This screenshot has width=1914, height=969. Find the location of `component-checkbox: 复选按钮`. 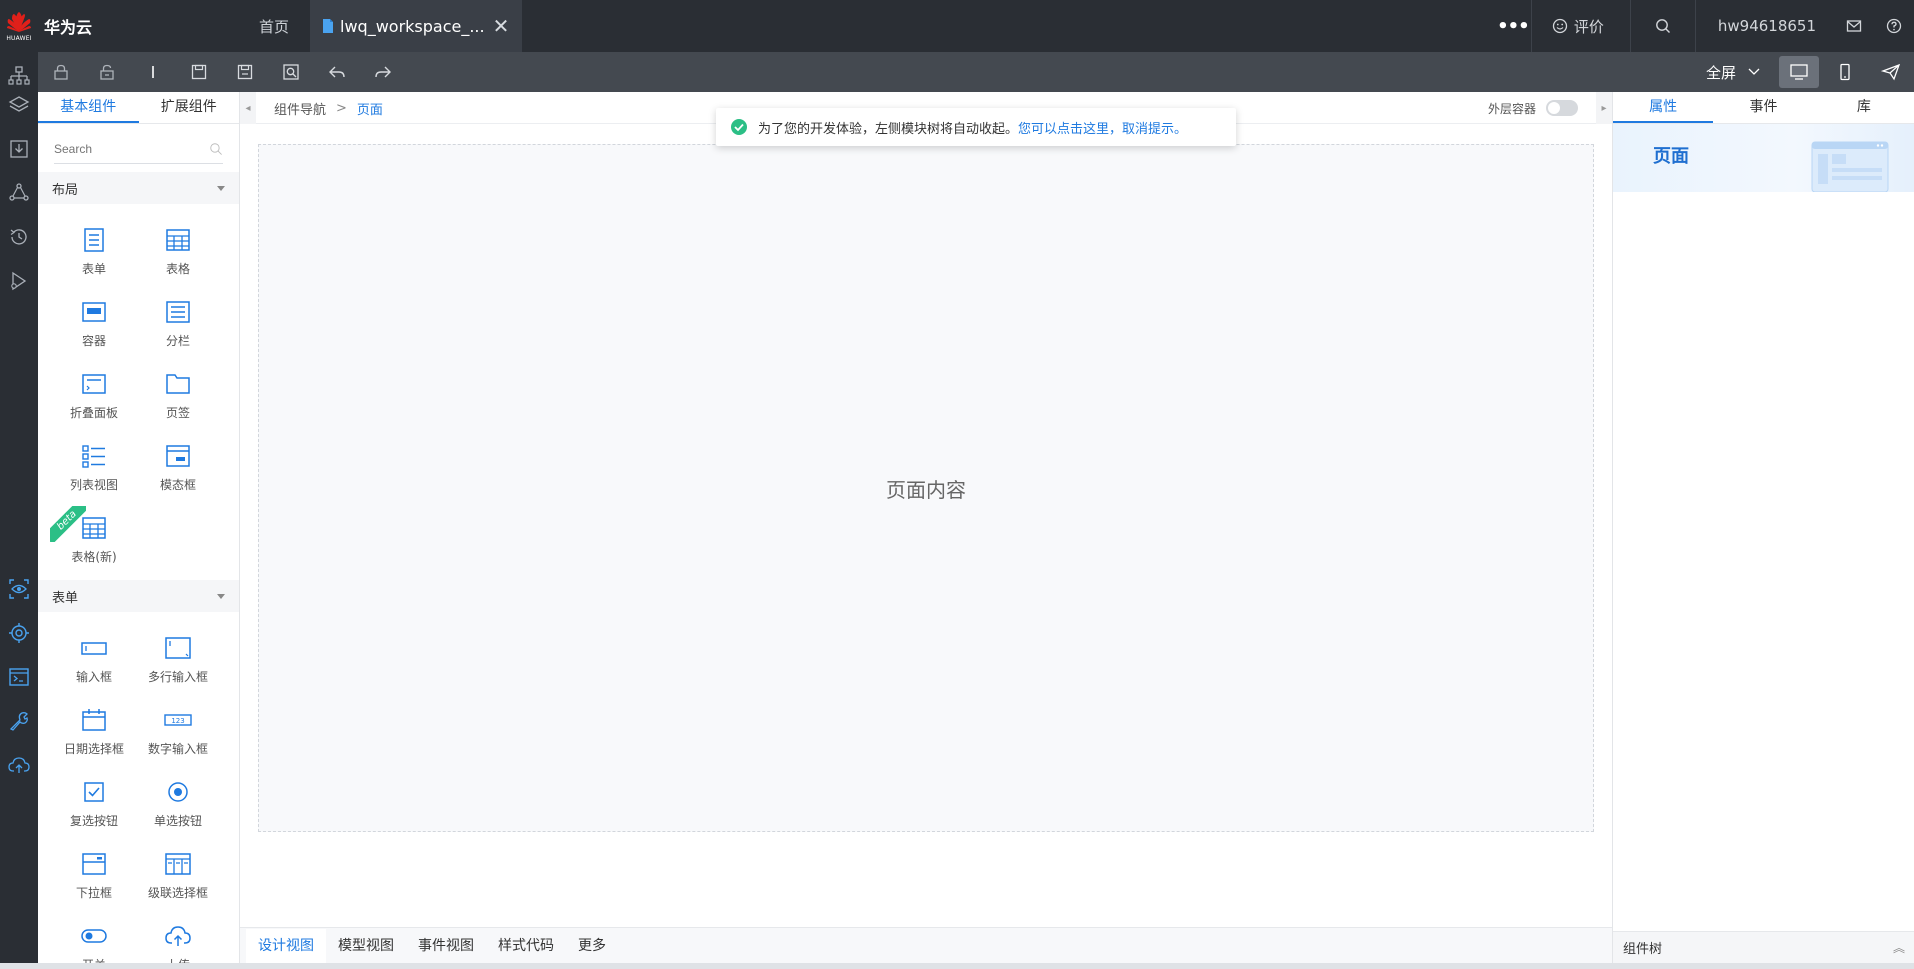

component-checkbox: 复选按钮 is located at coordinates (94, 806).